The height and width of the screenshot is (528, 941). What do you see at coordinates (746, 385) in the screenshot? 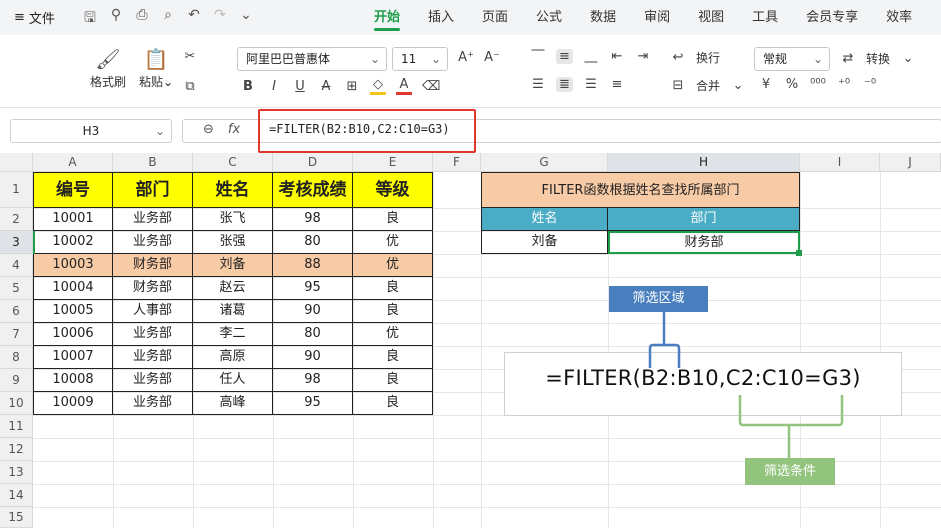
I see `callout-brackets` at bounding box center [746, 385].